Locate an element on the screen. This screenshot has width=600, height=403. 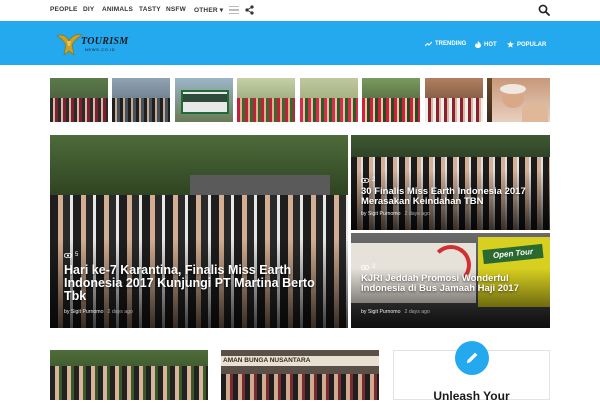
nav-item-other: OTHER ▾ is located at coordinates (208, 10).